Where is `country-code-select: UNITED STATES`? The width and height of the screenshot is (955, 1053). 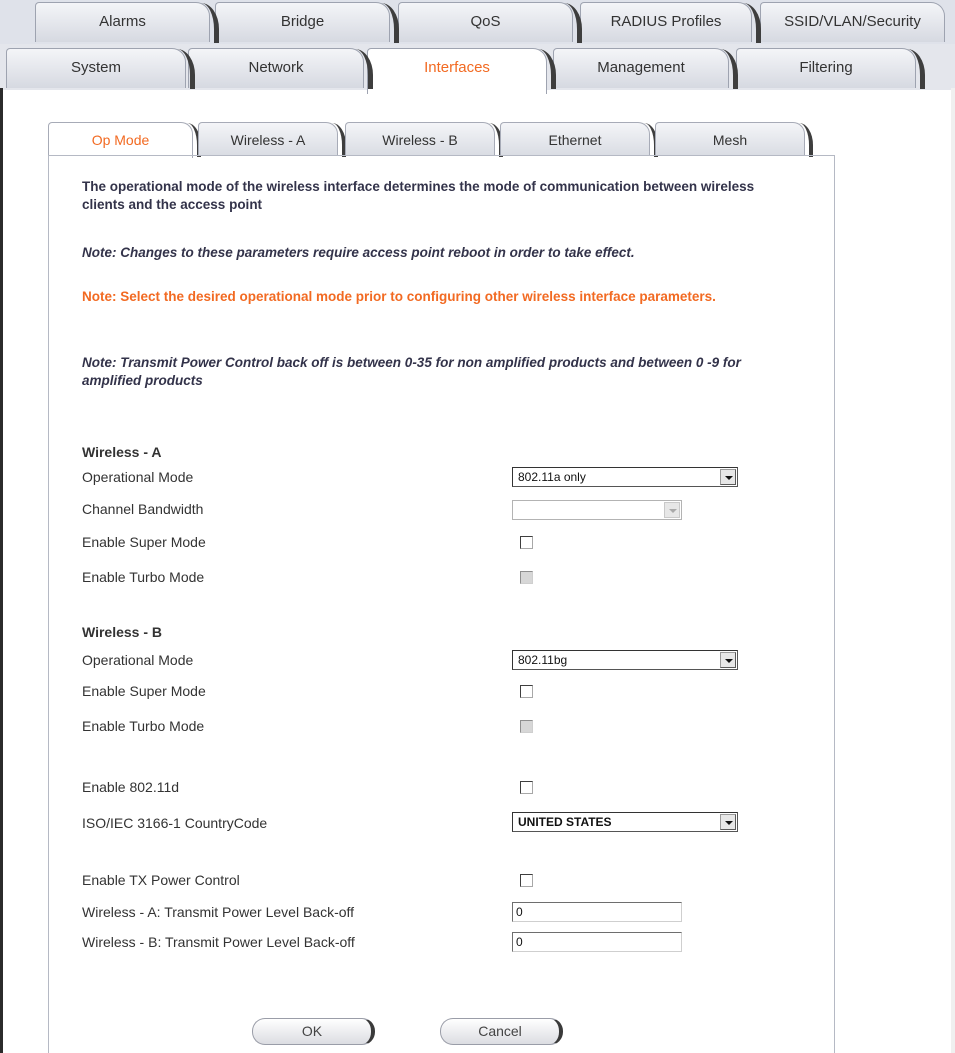 country-code-select: UNITED STATES is located at coordinates (625, 822).